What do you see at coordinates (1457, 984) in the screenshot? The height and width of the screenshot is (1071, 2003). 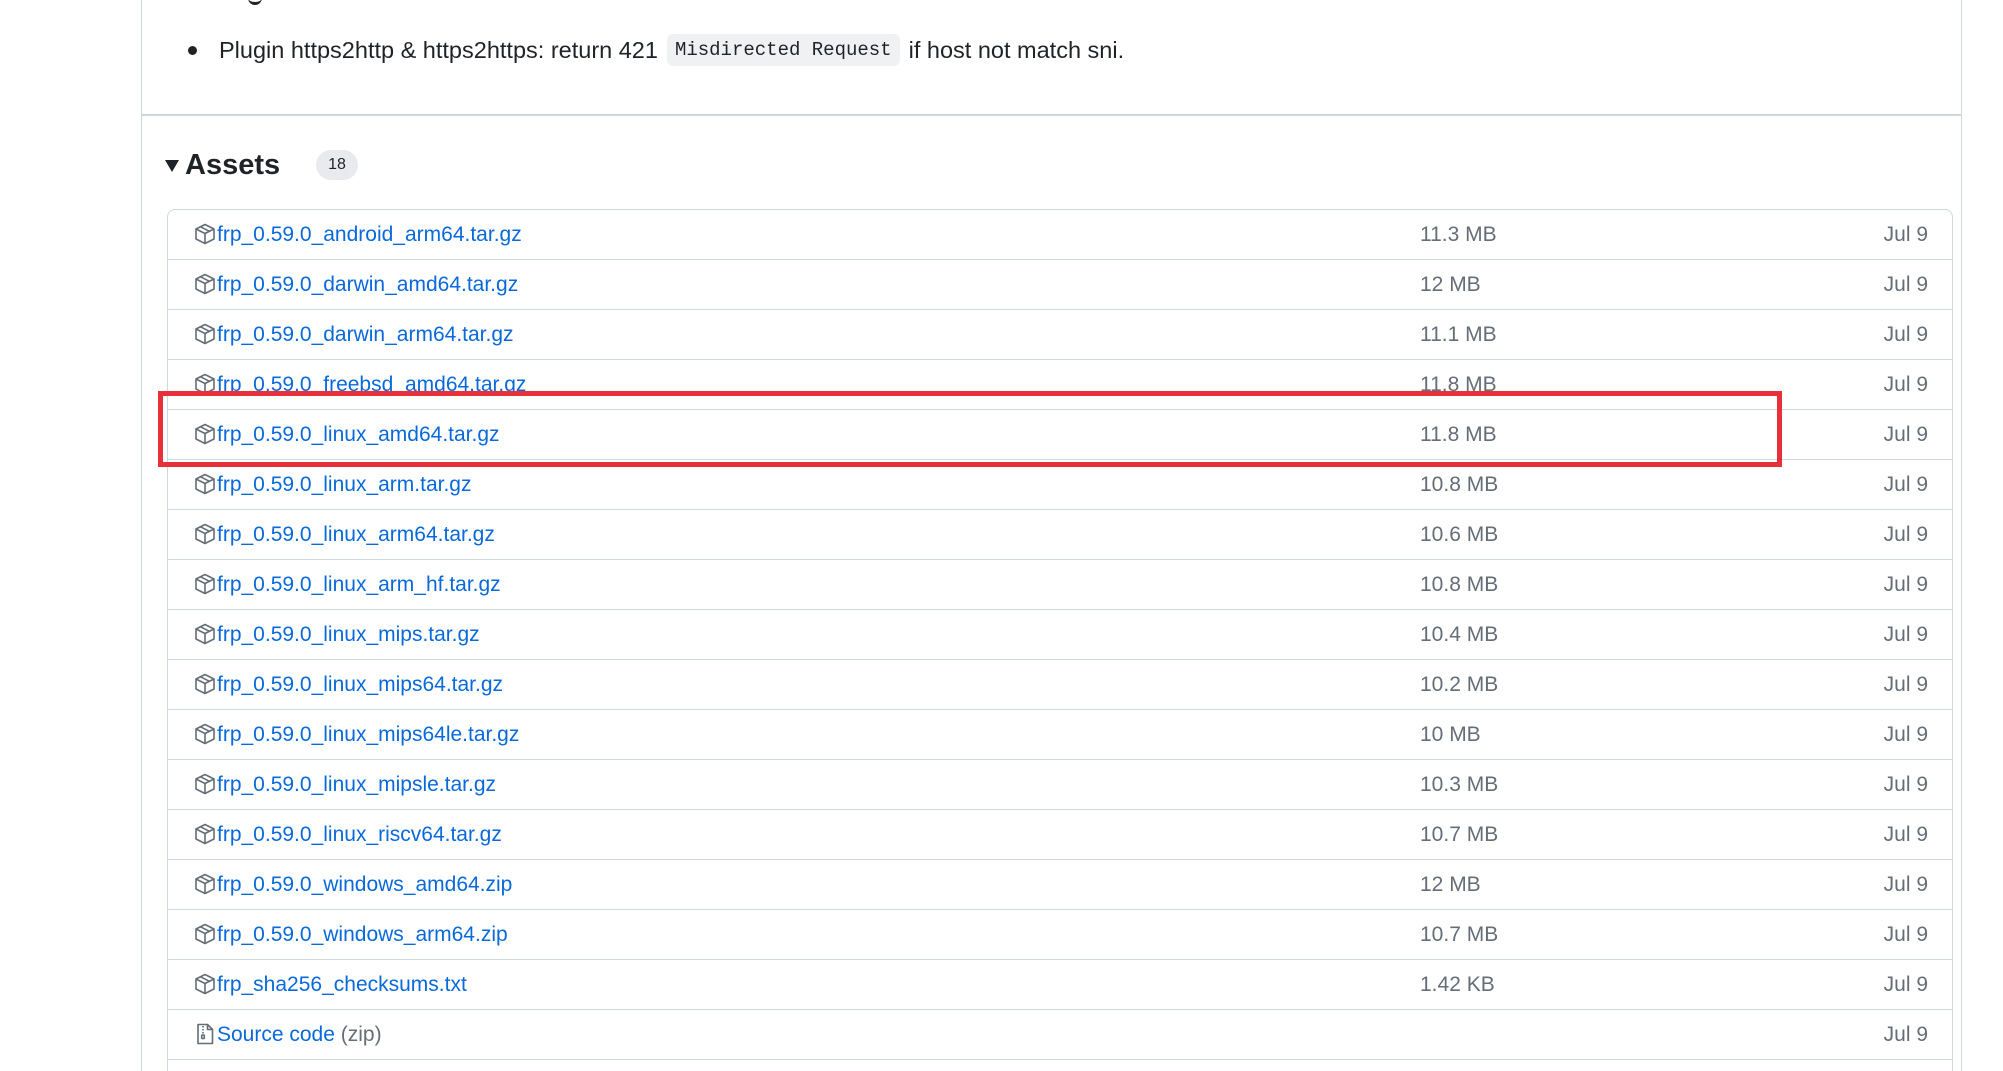 I see `asset-size: 1.42 KB` at bounding box center [1457, 984].